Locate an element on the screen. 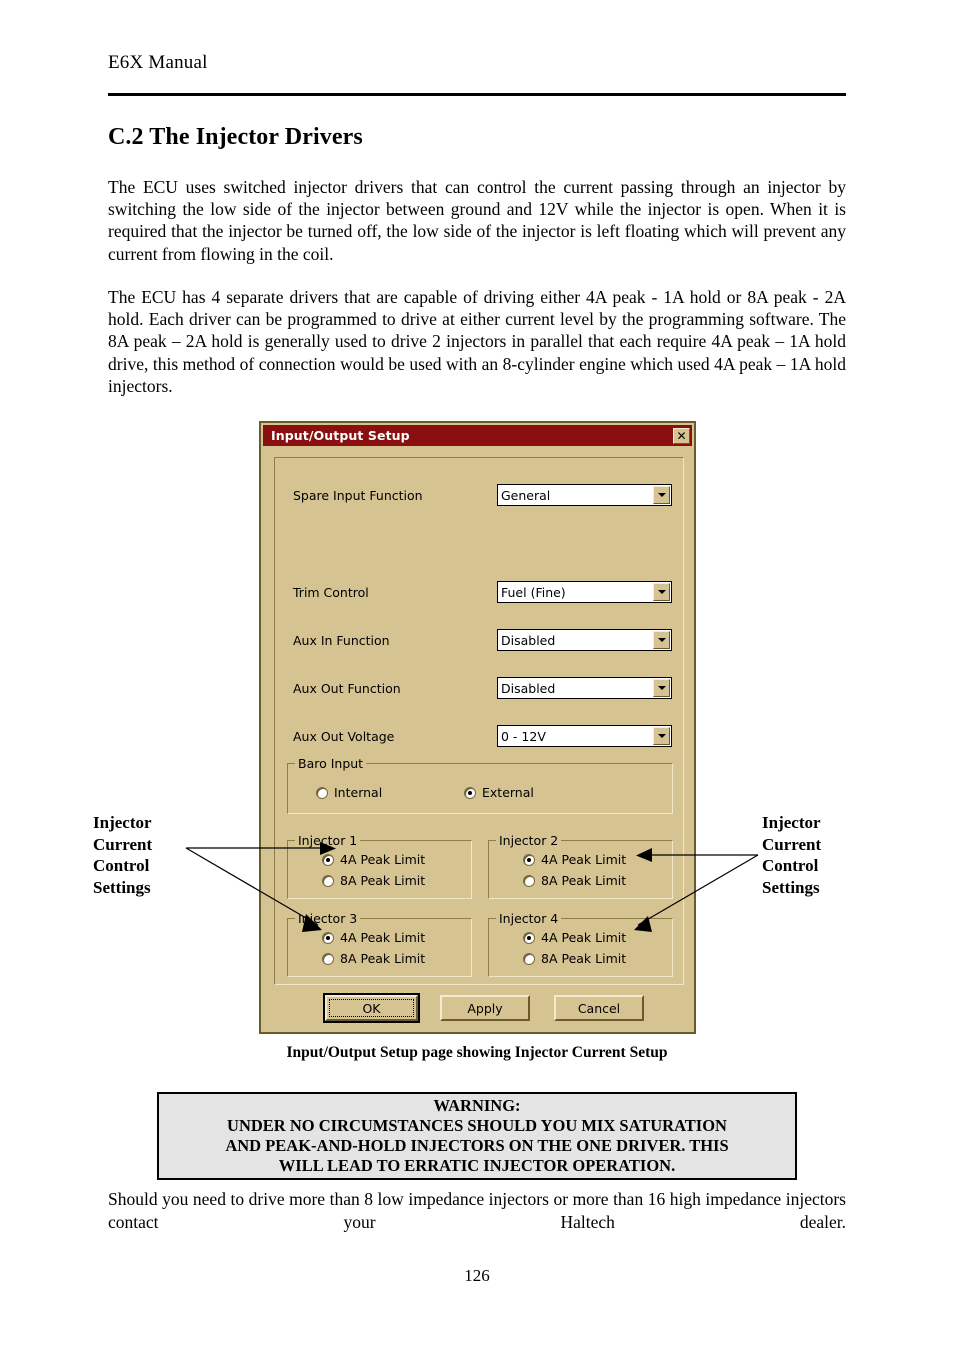 This screenshot has width=954, height=1351. field-label-aux-in-function: Aux In Function is located at coordinates (341, 640).